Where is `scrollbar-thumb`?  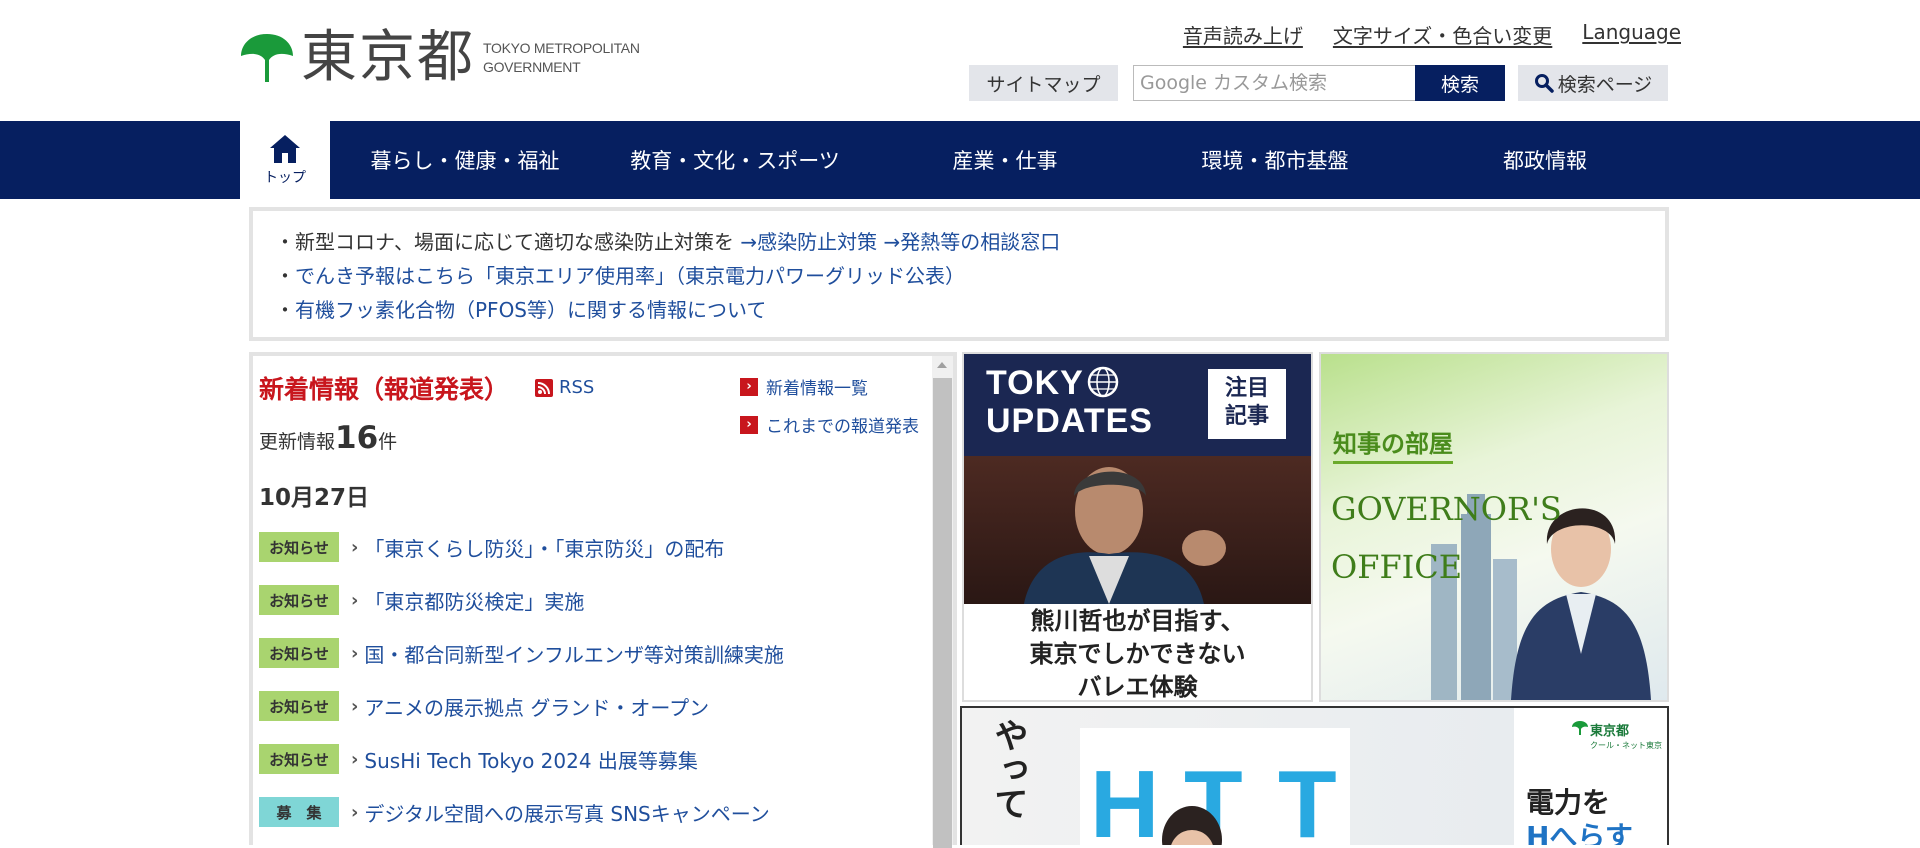
scrollbar-thumb is located at coordinates (942, 613).